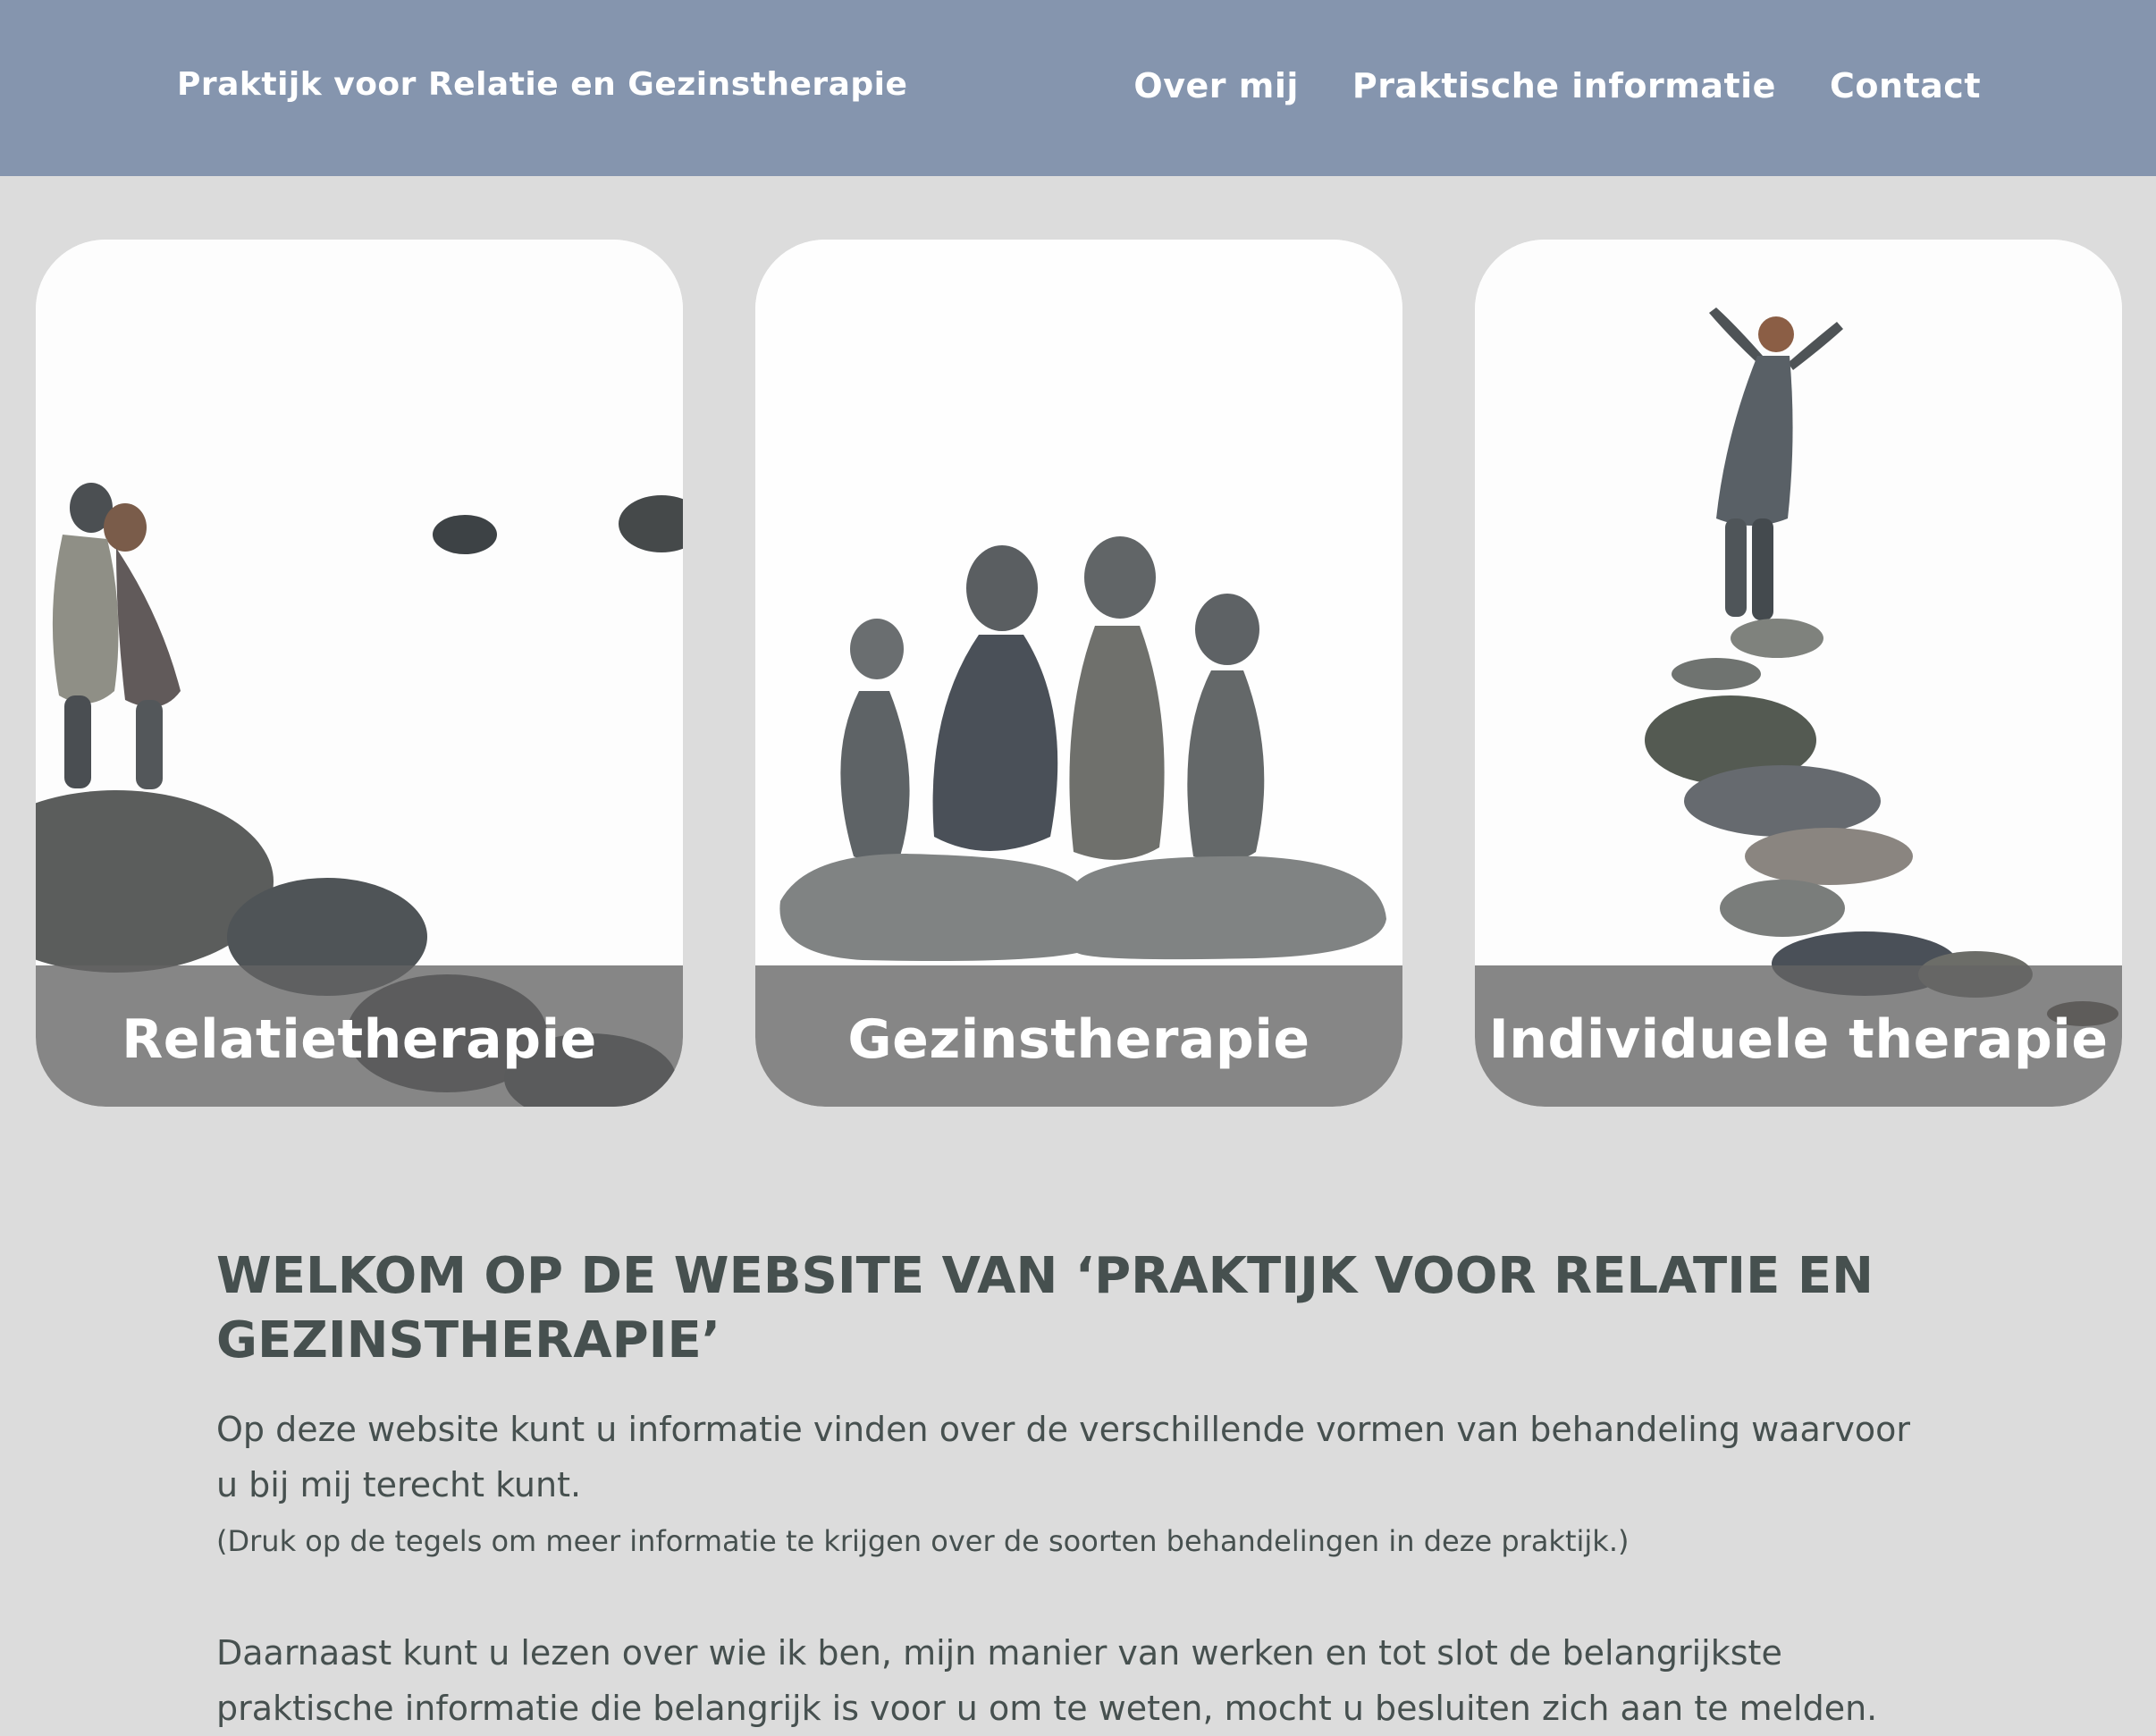  What do you see at coordinates (1564, 85) in the screenshot?
I see `nav-link-praktische-informatie: Praktische informatie` at bounding box center [1564, 85].